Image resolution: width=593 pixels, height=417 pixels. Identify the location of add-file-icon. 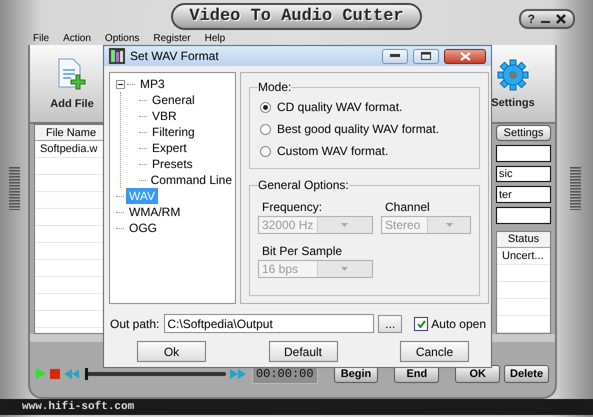
(72, 75).